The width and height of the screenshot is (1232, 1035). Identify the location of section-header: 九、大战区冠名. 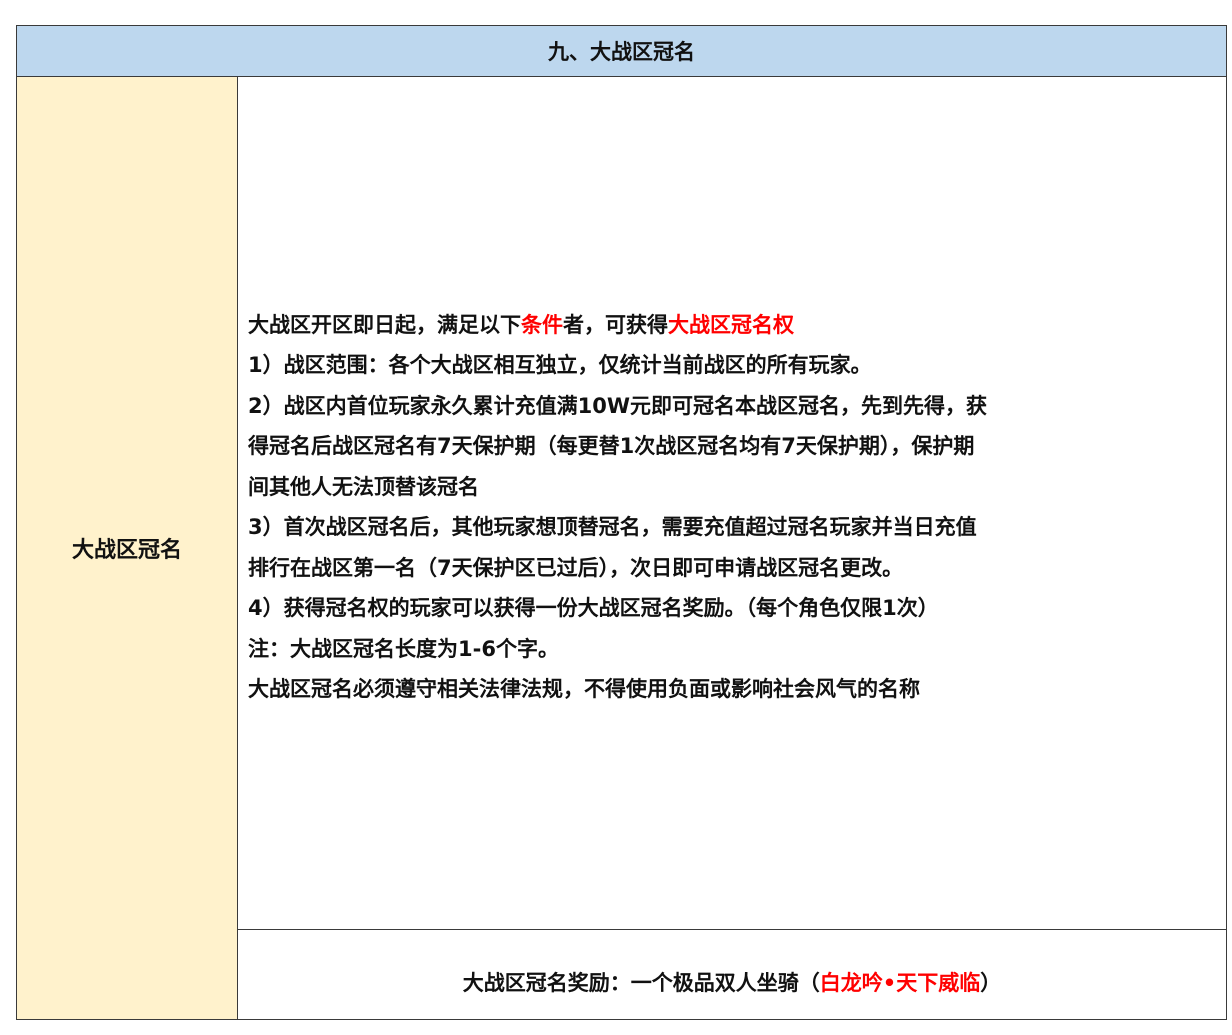
(621, 51).